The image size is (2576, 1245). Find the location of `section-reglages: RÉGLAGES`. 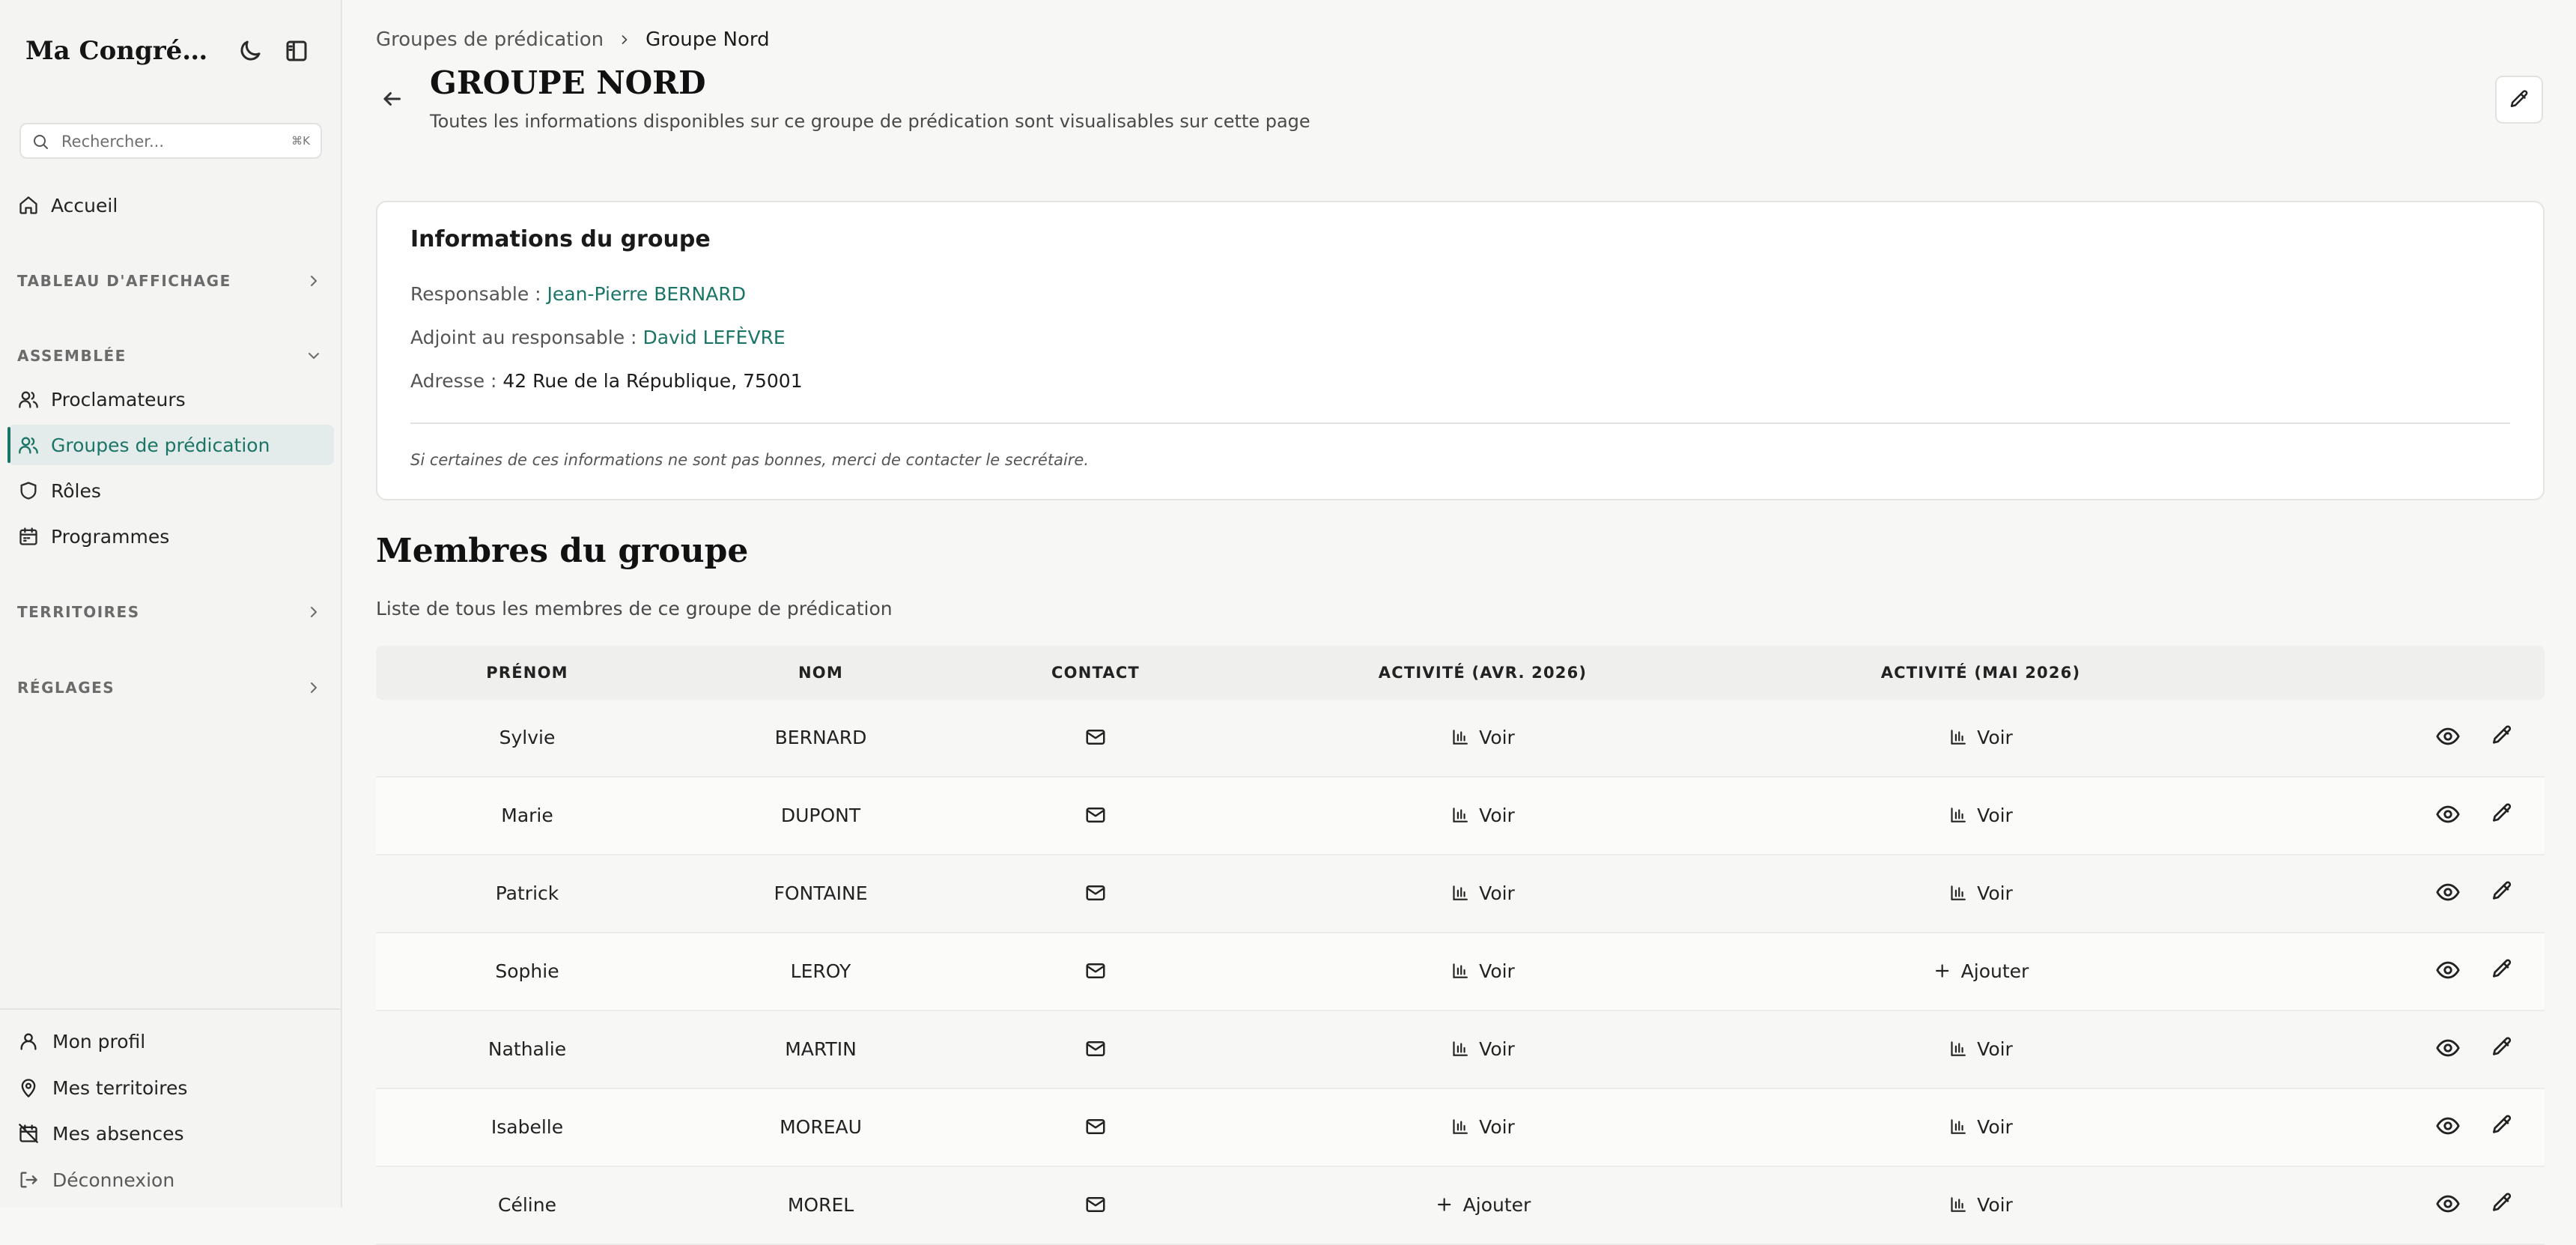

section-reglages: RÉGLAGES is located at coordinates (170, 688).